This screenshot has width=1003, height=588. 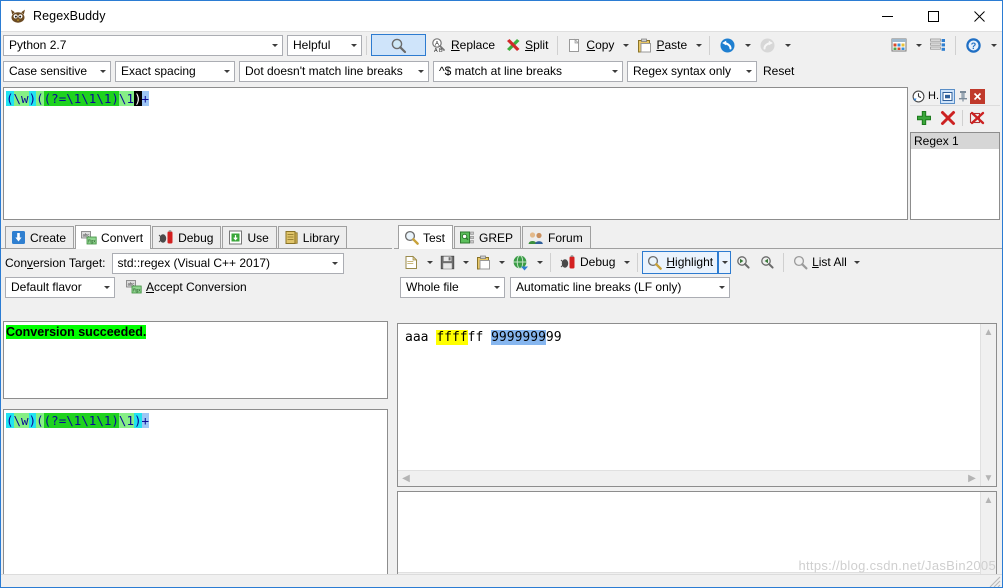 I want to click on delete-regex-button, so click(x=948, y=118).